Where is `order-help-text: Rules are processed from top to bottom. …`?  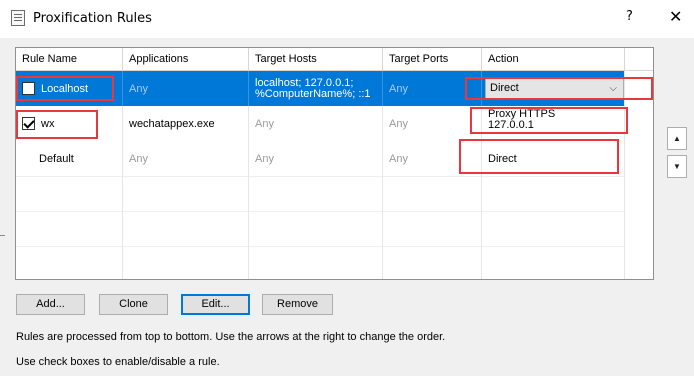 order-help-text: Rules are processed from top to bottom. … is located at coordinates (231, 337).